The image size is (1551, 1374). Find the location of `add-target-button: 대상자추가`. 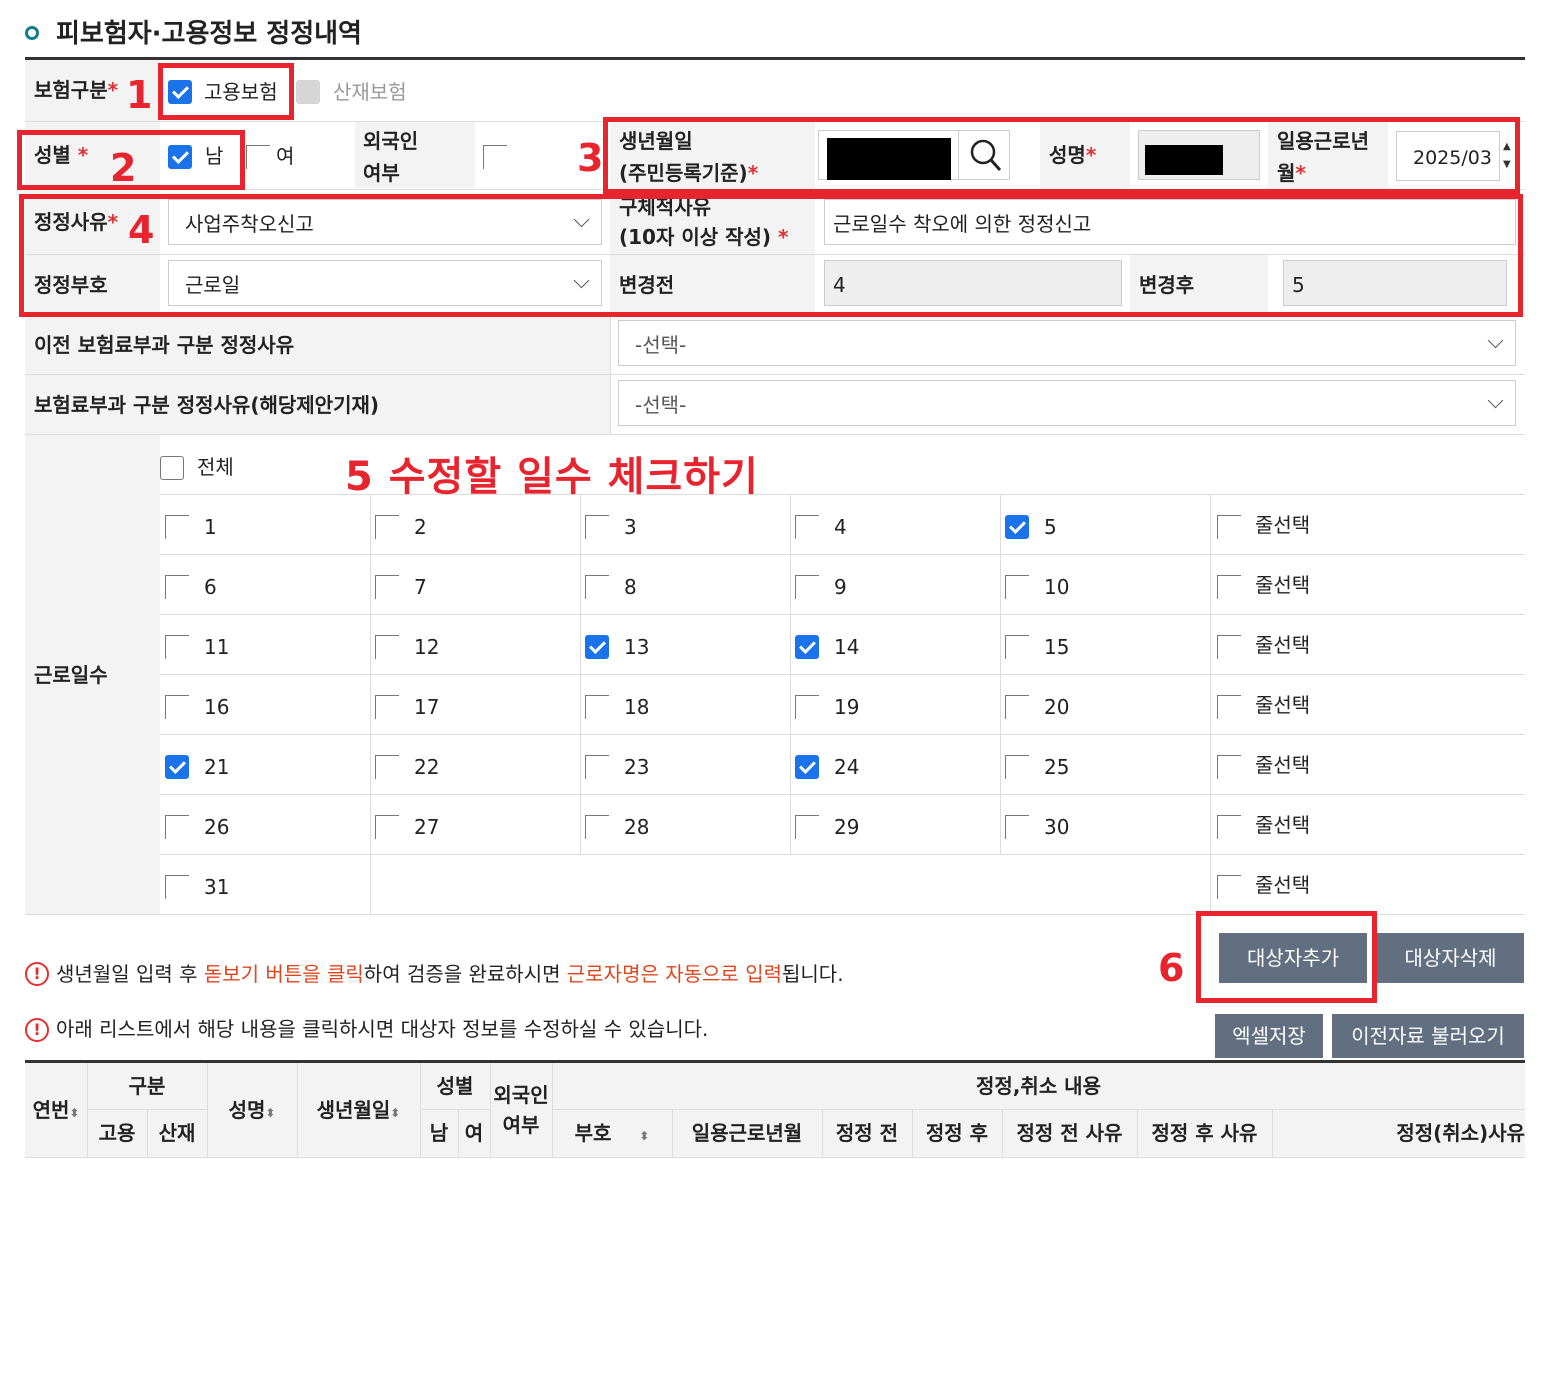

add-target-button: 대상자추가 is located at coordinates (1293, 958).